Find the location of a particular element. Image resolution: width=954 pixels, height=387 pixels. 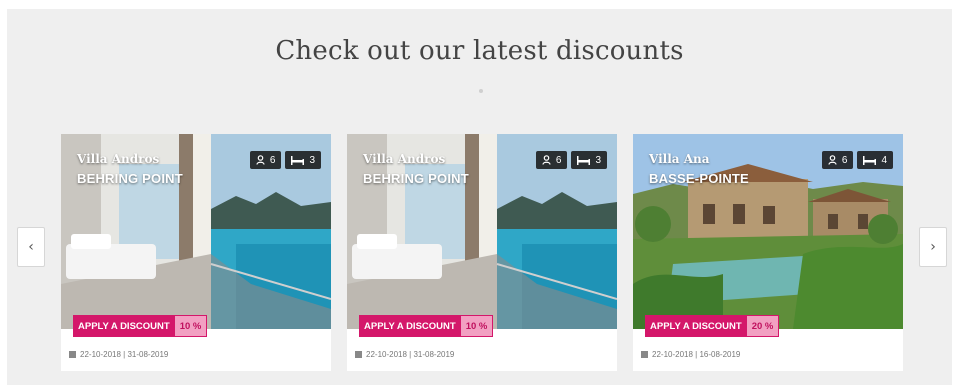

chevron-right-icon: › is located at coordinates (933, 247).